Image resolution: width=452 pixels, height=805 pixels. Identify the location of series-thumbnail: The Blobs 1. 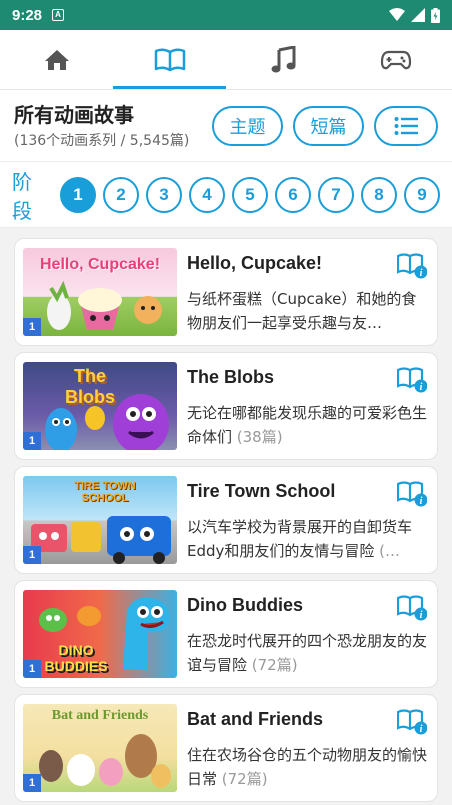
(100, 406).